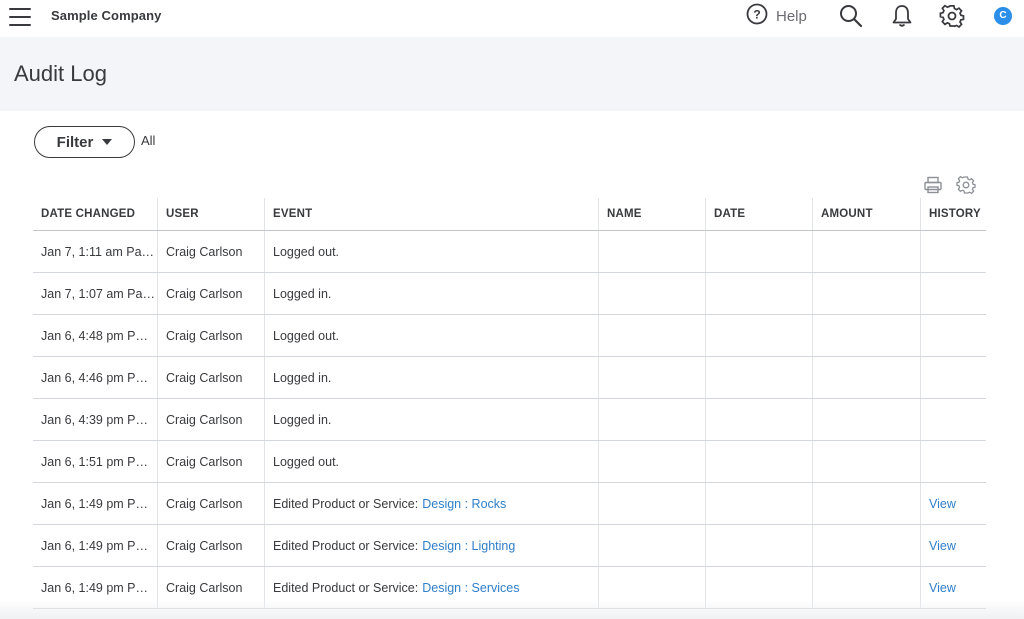 This screenshot has width=1024, height=619. What do you see at coordinates (106, 15) in the screenshot?
I see `company-name: Sample Company` at bounding box center [106, 15].